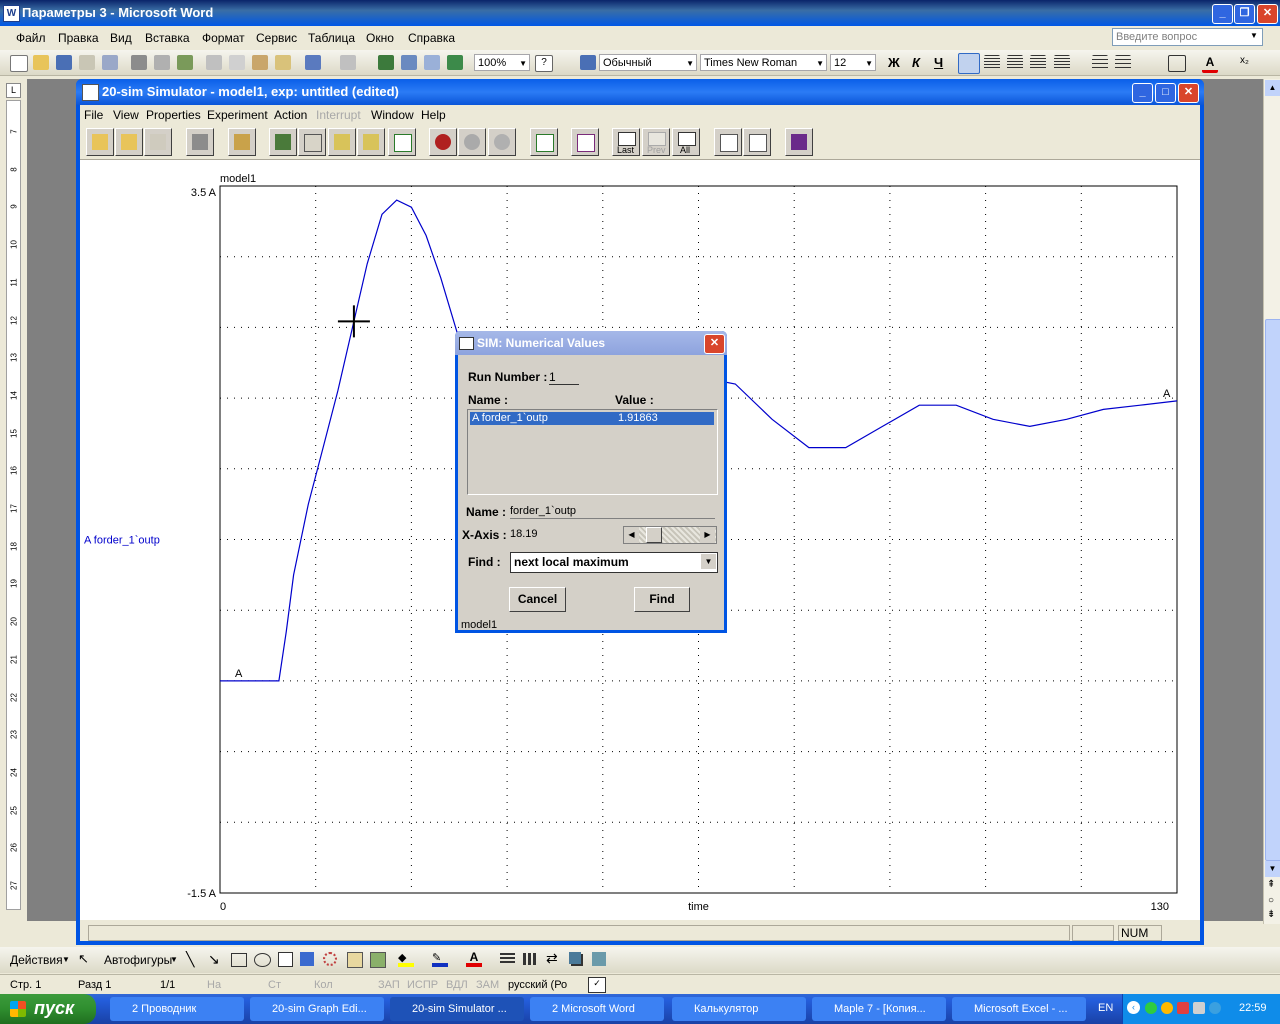  What do you see at coordinates (487, 985) in the screenshot?
I see `status-ovr: ЗАМ` at bounding box center [487, 985].